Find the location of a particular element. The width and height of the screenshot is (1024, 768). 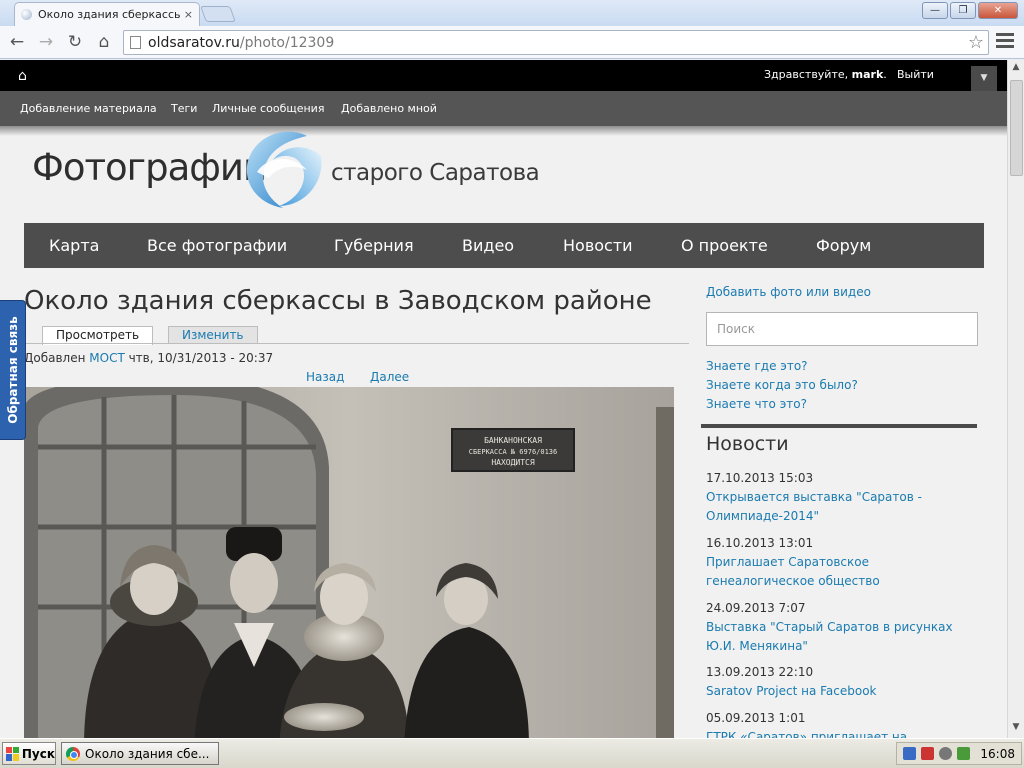

security-icon is located at coordinates (927, 753).